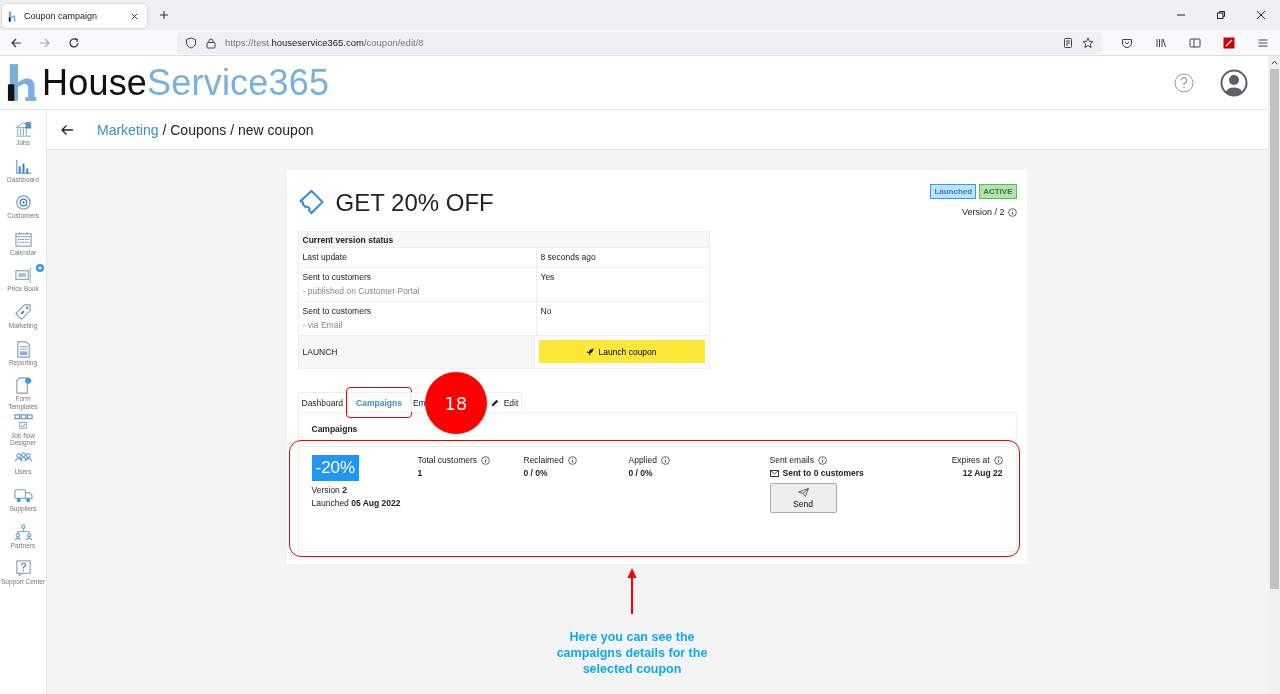 This screenshot has height=694, width=1280. Describe the element at coordinates (791, 460) in the screenshot. I see `stat-label: Sent emails` at that location.